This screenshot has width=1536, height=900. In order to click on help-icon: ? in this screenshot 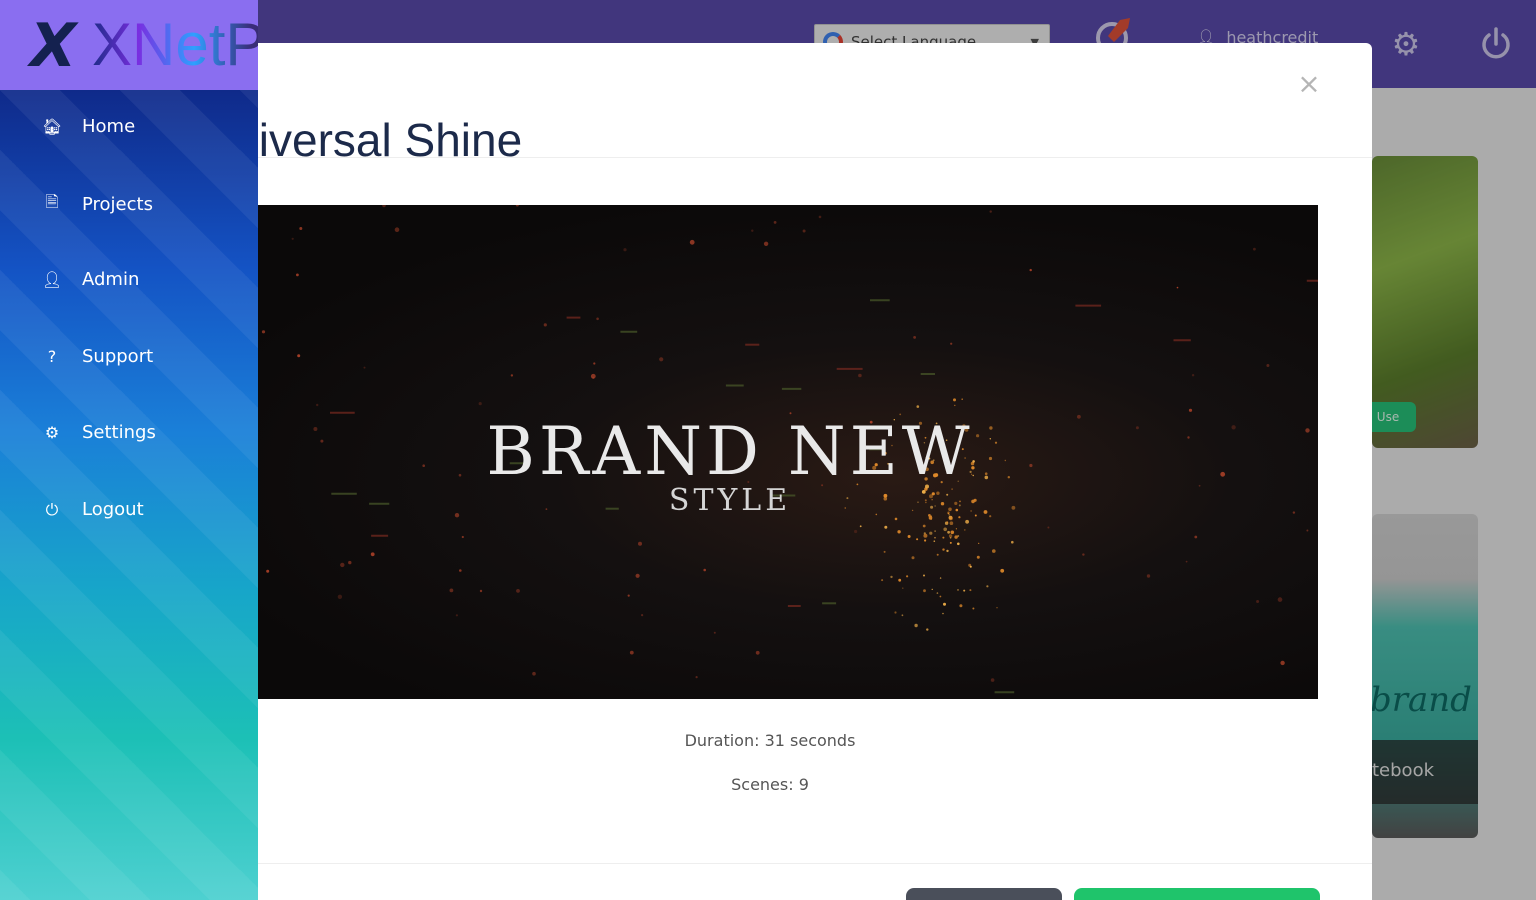, I will do `click(52, 356)`.